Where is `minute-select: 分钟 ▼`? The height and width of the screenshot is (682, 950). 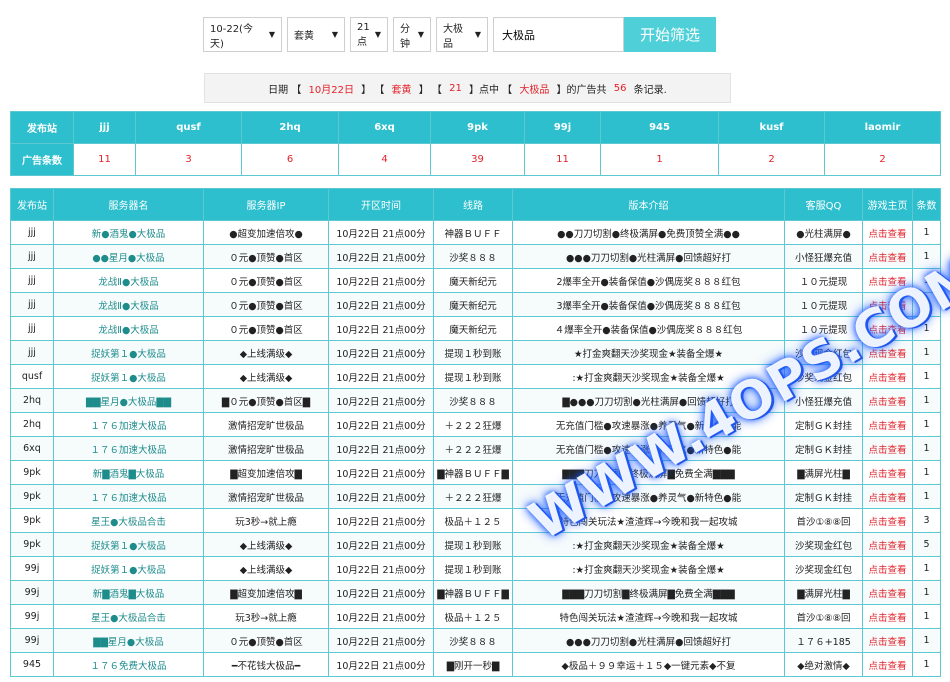
minute-select: 分钟 ▼ is located at coordinates (412, 34).